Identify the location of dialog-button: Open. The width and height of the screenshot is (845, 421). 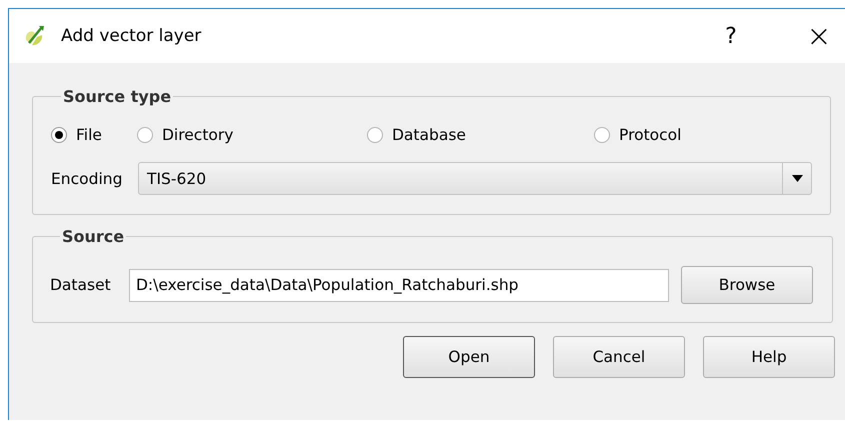
(469, 357).